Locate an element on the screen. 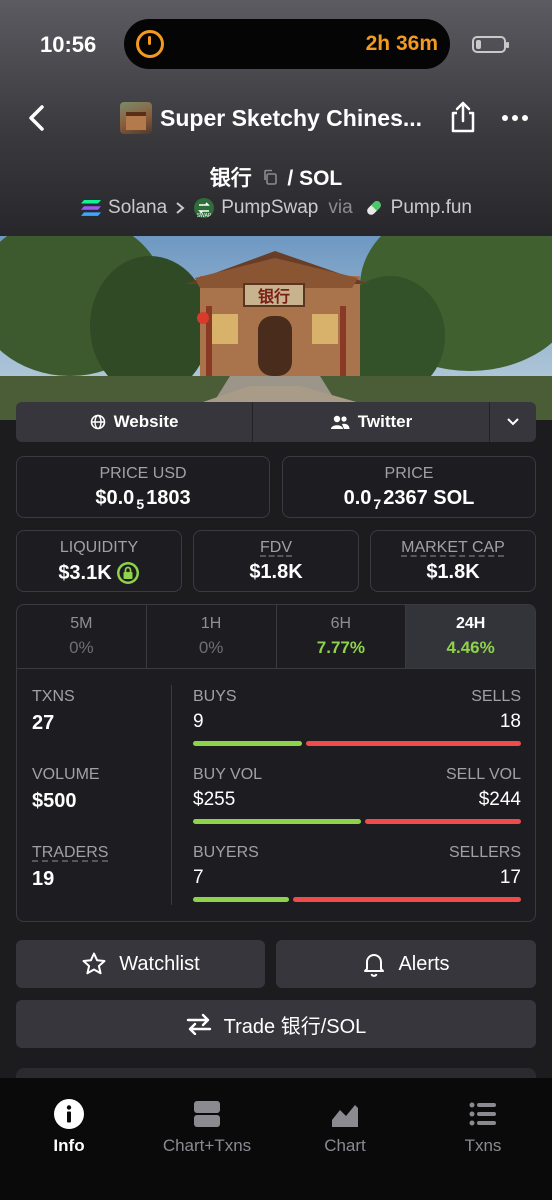  website-button: Website is located at coordinates (134, 422).